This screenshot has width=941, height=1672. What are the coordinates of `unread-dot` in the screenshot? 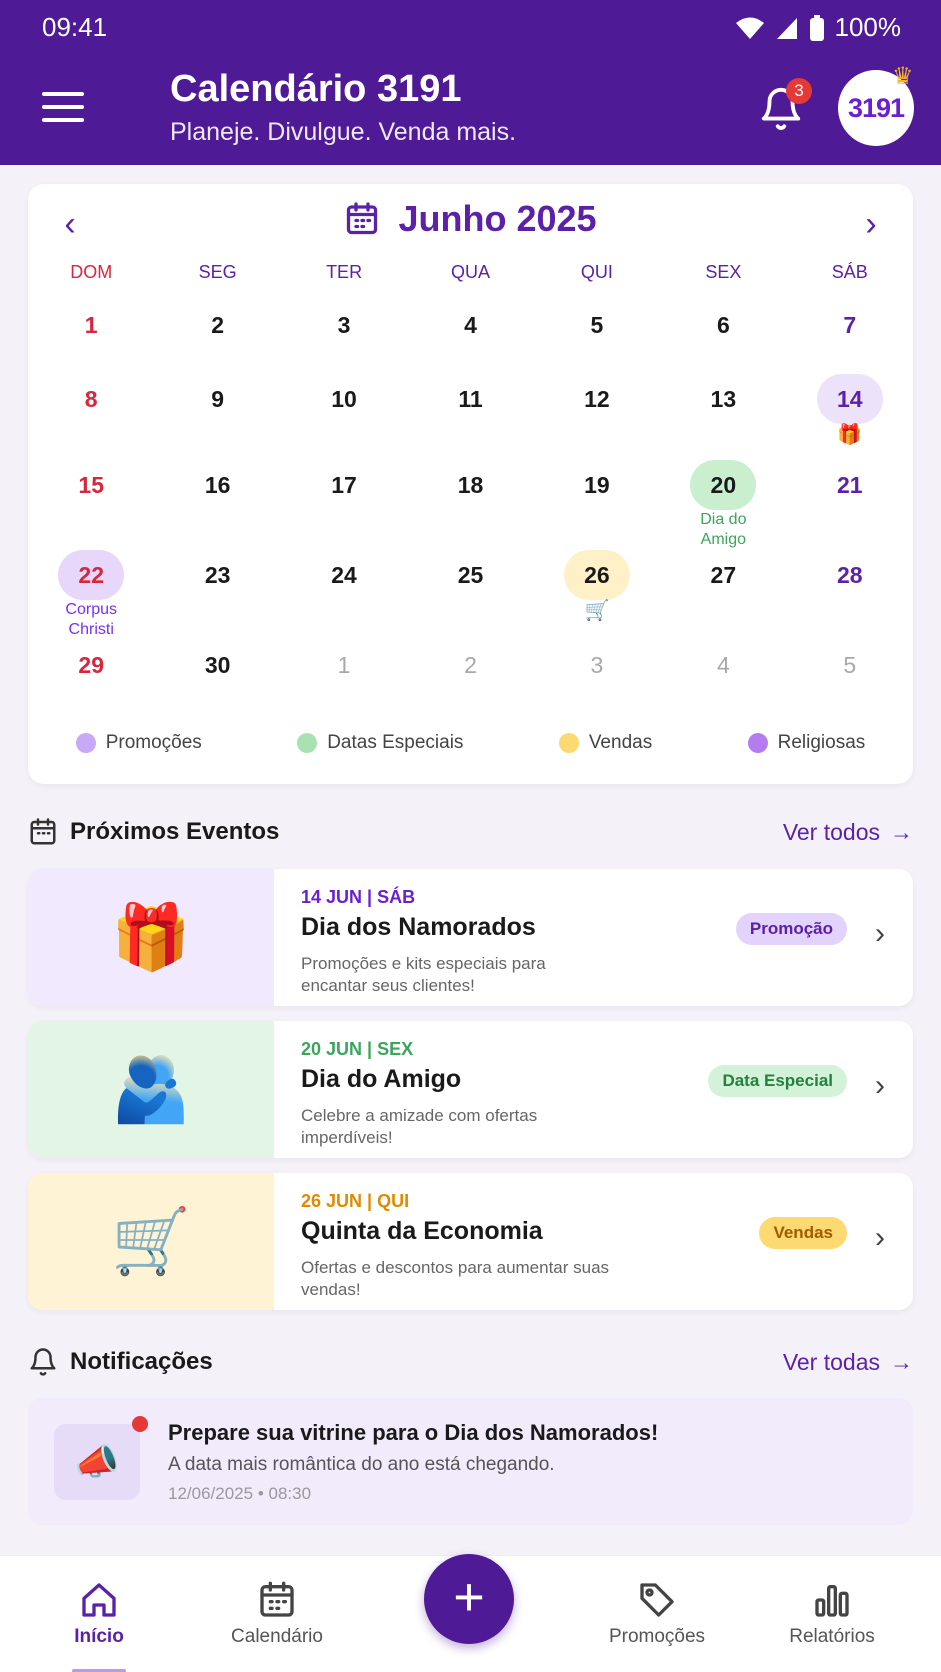 It's located at (140, 1424).